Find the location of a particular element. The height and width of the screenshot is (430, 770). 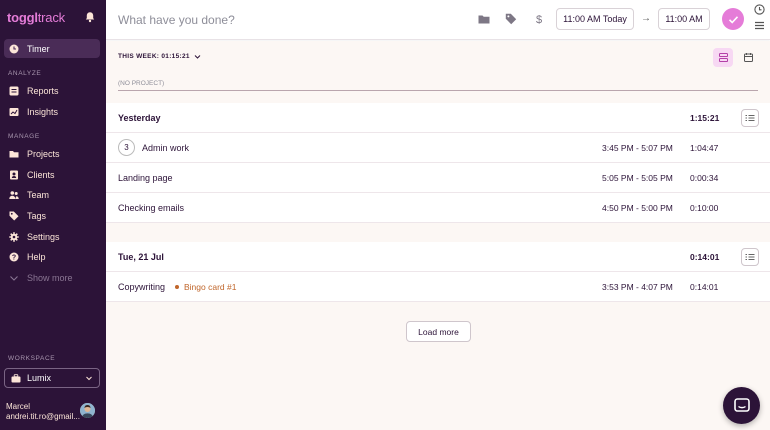

entry-duration: 1:04:47 is located at coordinates (704, 148).